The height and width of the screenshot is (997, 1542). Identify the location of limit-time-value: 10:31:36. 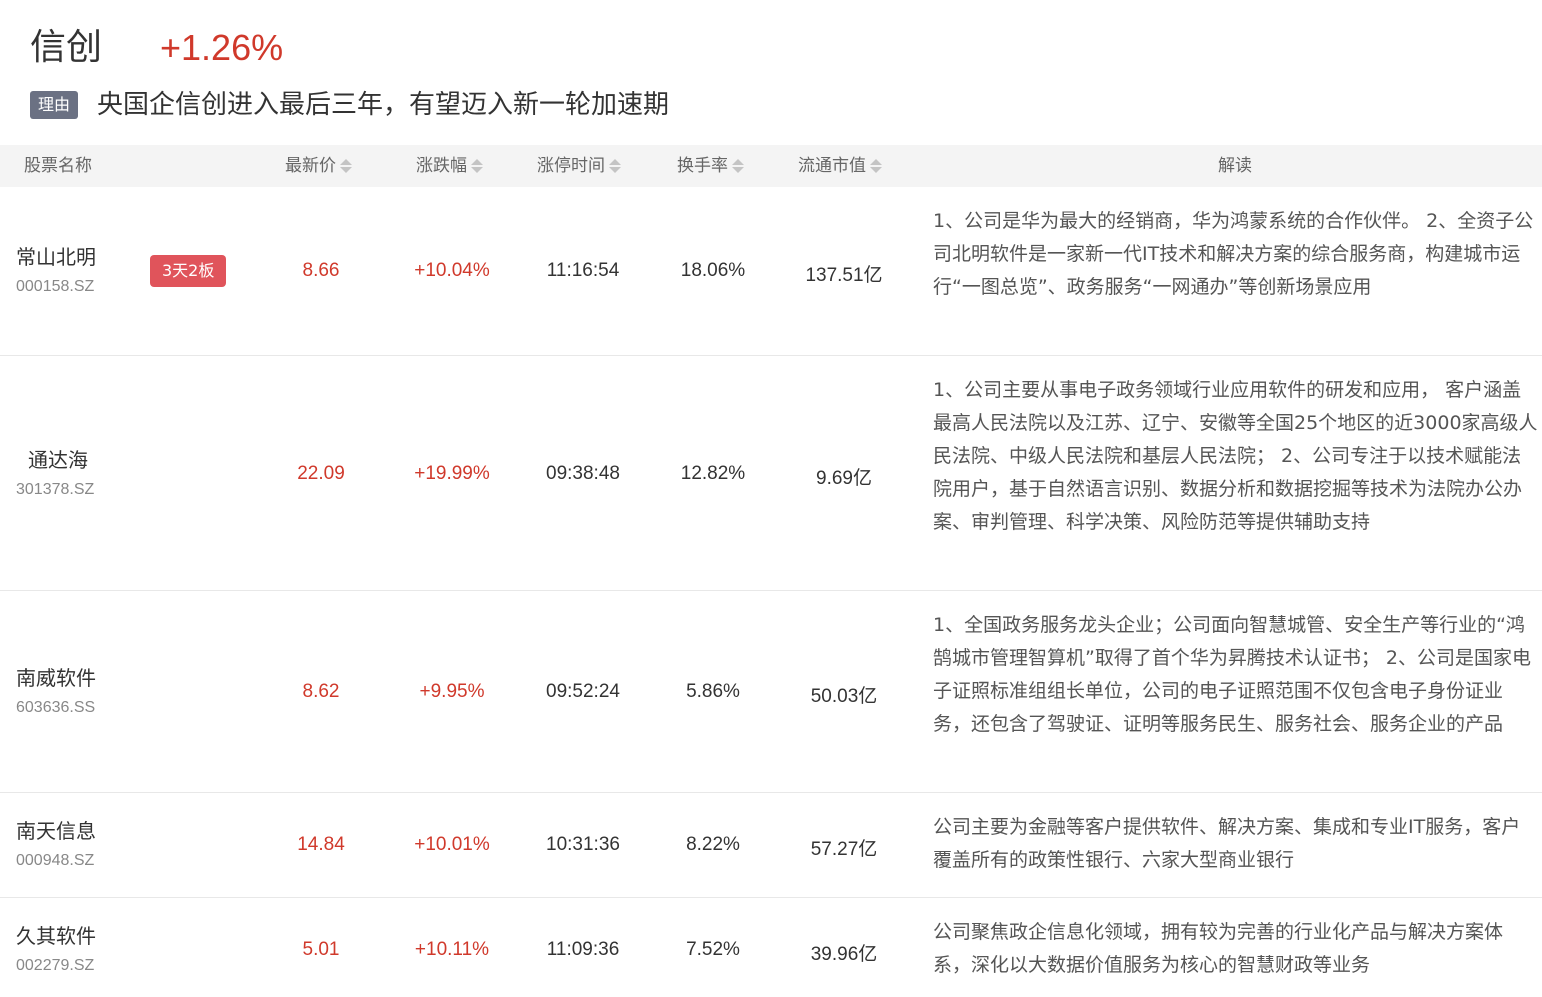
(583, 844).